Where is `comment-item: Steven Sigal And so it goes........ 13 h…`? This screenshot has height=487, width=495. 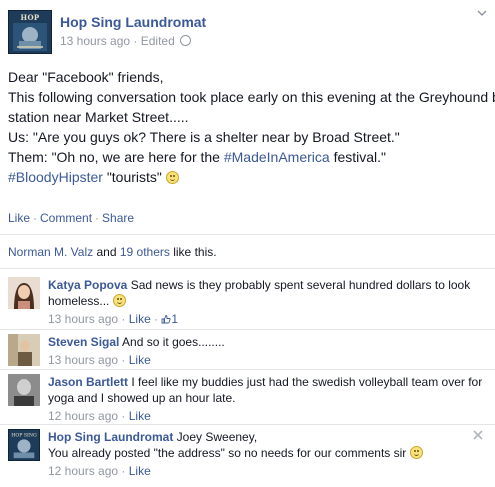
comment-item: Steven Sigal And so it goes........ 13 h… is located at coordinates (248, 351).